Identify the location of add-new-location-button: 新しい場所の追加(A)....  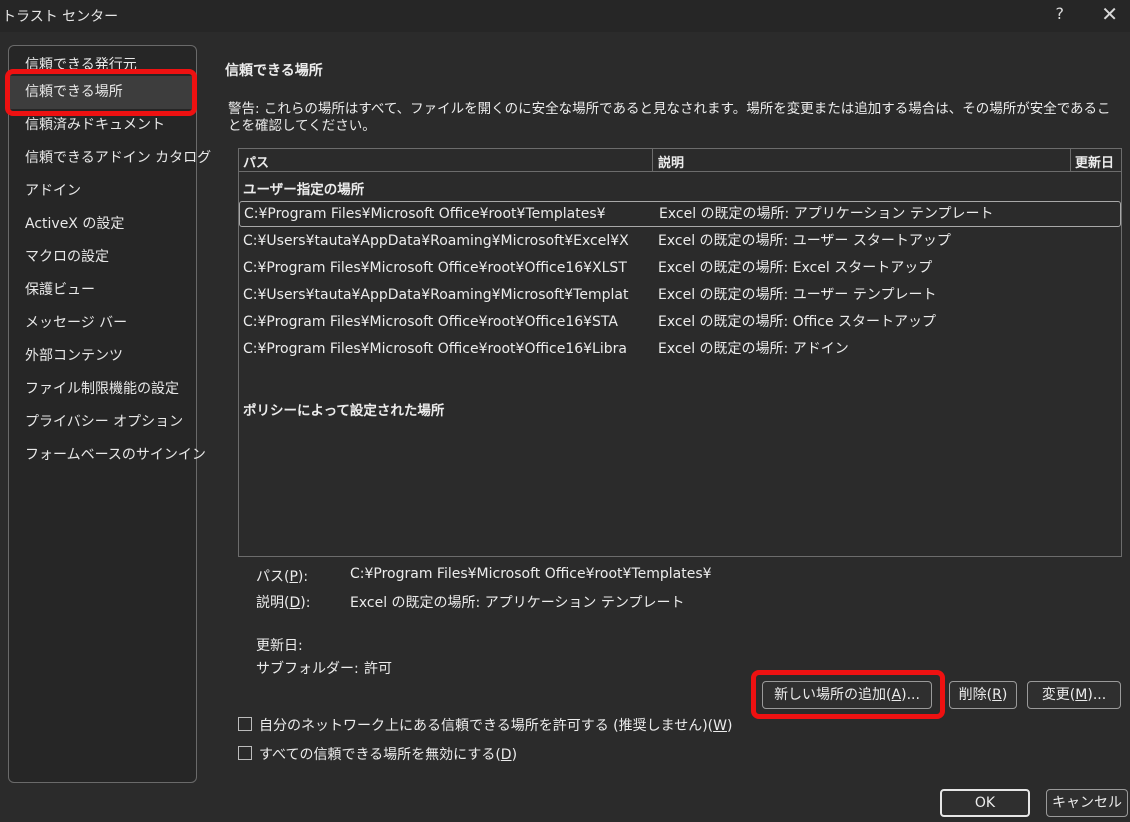
(847, 695).